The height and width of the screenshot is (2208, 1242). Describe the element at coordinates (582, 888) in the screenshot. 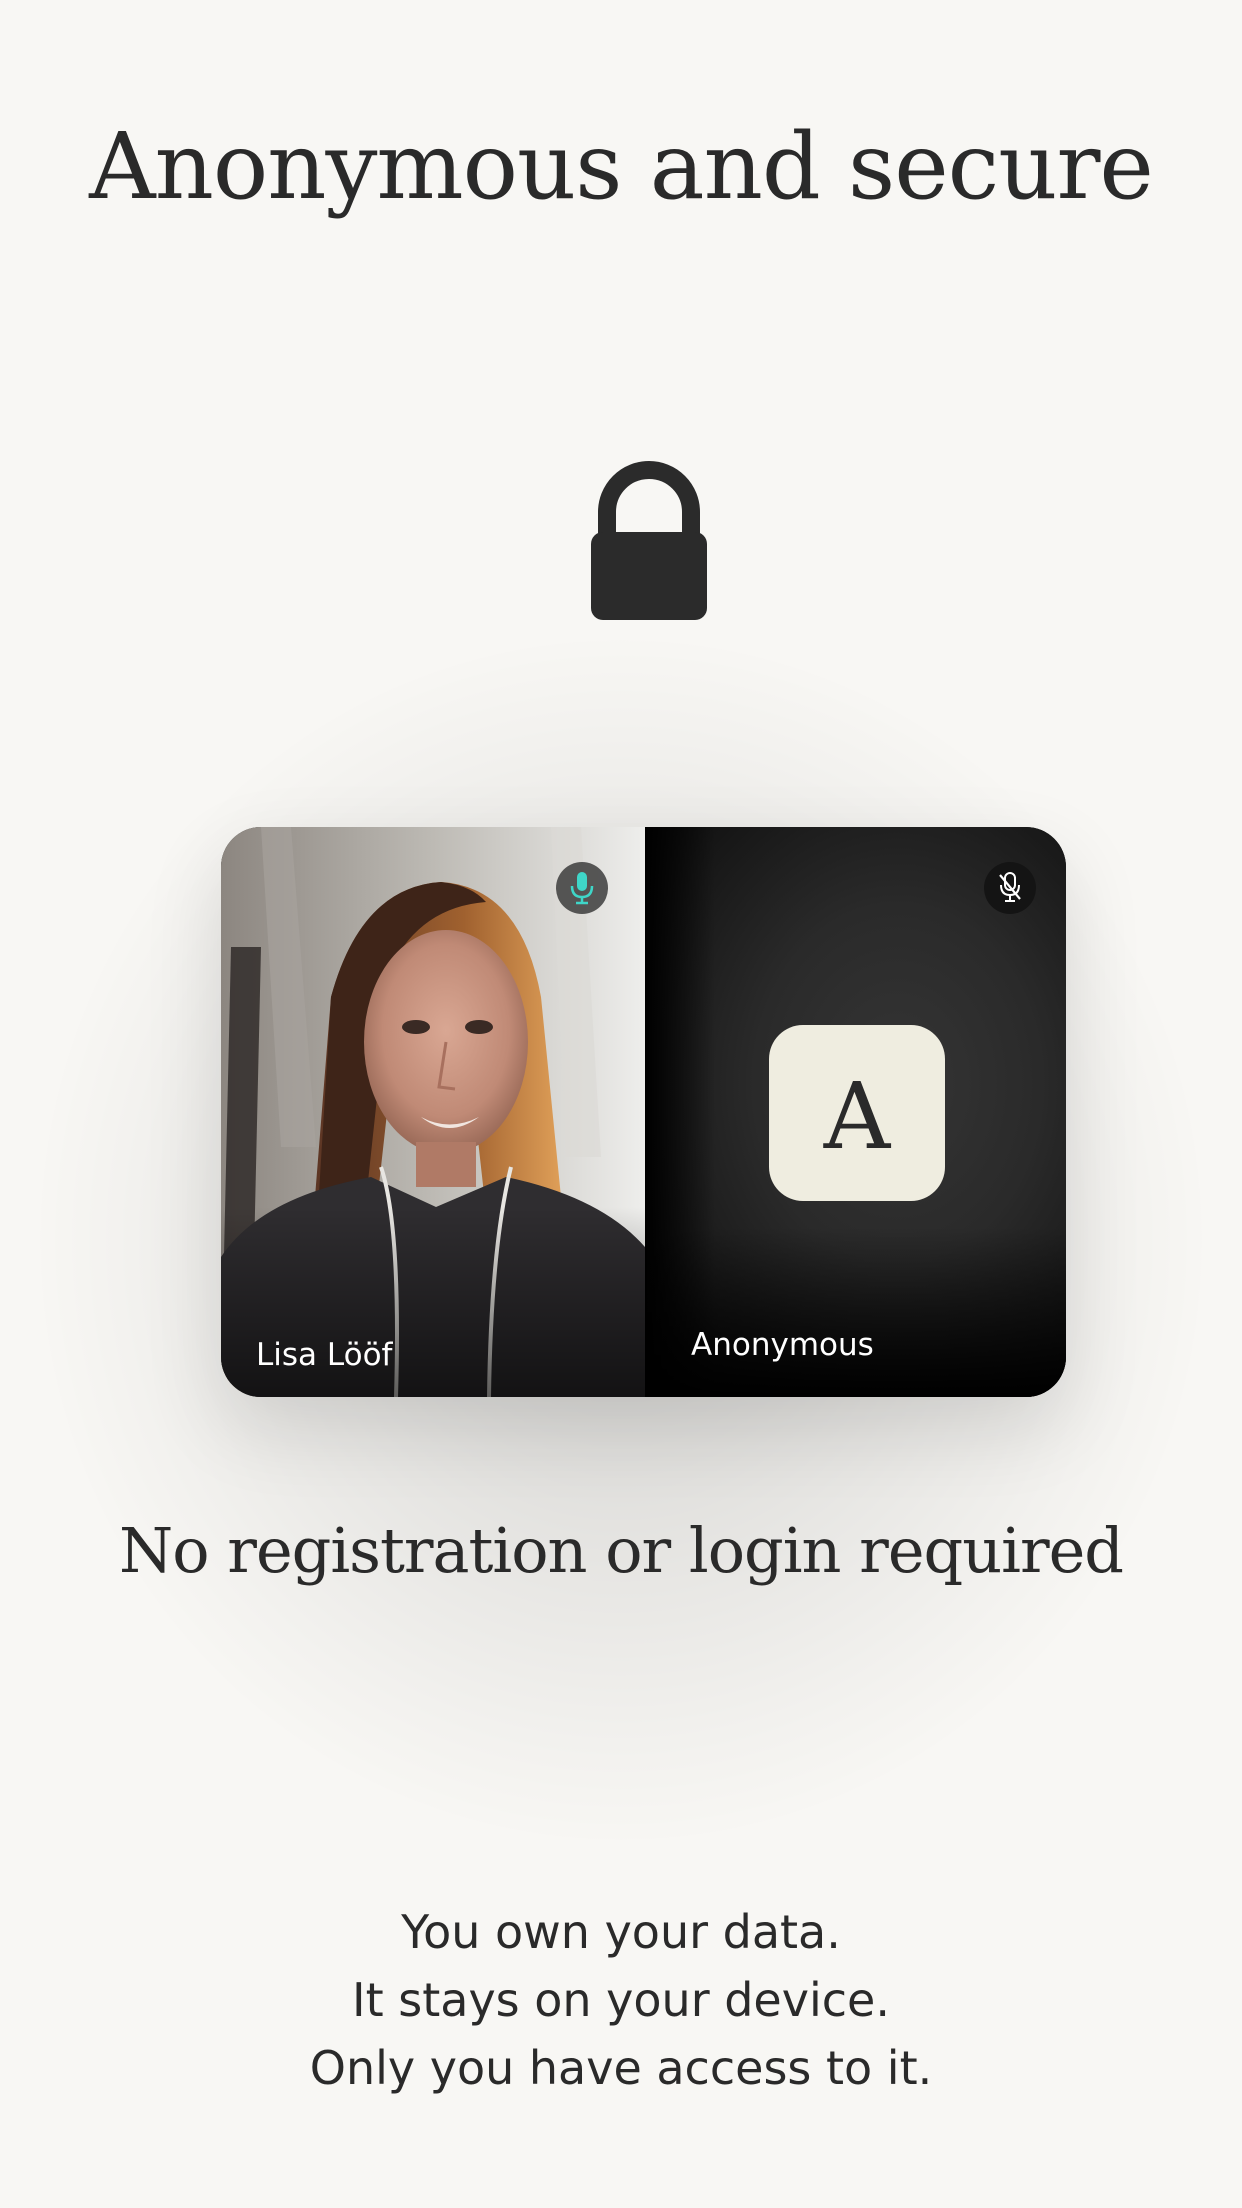

I see `mic-on-icon` at that location.